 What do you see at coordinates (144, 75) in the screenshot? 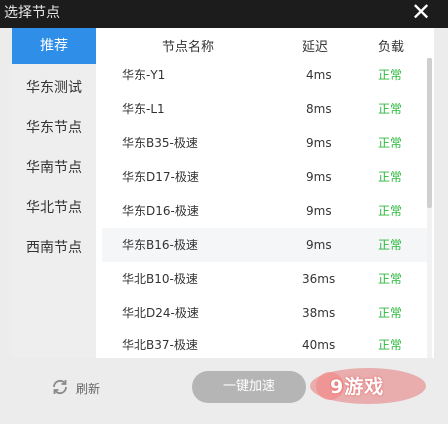
I see `node-name: 华东-Y1` at bounding box center [144, 75].